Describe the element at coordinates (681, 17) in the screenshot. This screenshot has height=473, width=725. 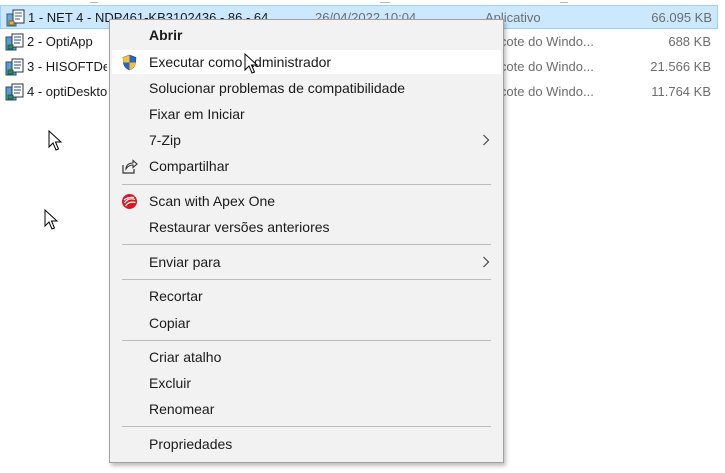
I see `file-size: 66.095 KB` at that location.